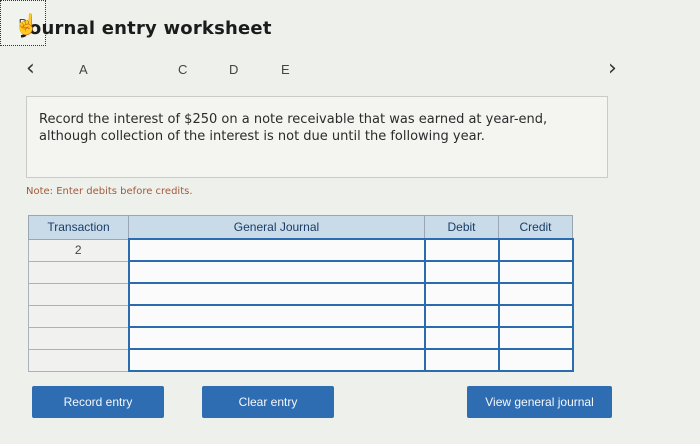 This screenshot has width=700, height=444. What do you see at coordinates (461, 227) in the screenshot?
I see `header-debit: Debit` at bounding box center [461, 227].